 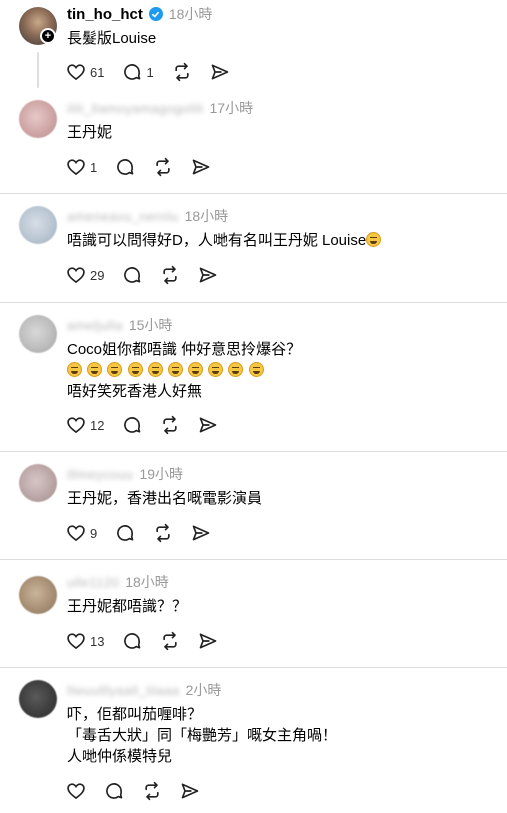 What do you see at coordinates (123, 216) in the screenshot?
I see `username: ameneavu_nernlu` at bounding box center [123, 216].